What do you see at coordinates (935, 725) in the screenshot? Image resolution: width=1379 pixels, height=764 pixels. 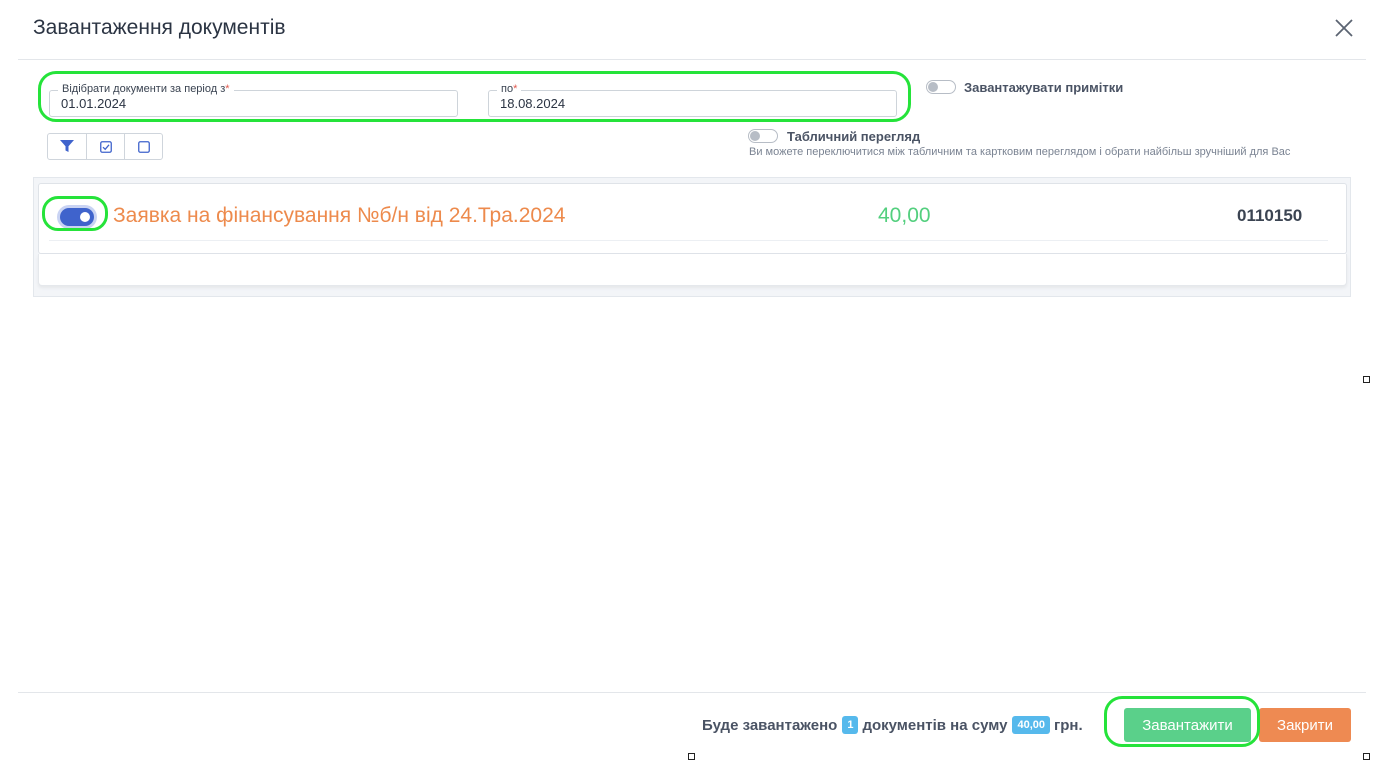 I see `summary-text-middle: документів на суму` at bounding box center [935, 725].